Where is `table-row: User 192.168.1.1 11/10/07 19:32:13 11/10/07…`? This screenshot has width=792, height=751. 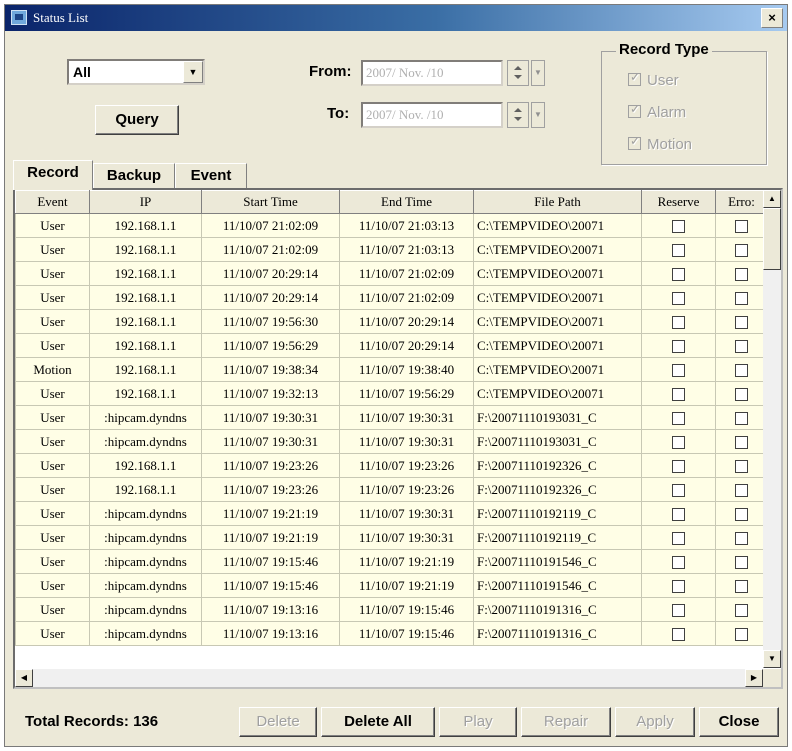
table-row: User 192.168.1.1 11/10/07 19:32:13 11/10/07… is located at coordinates (391, 393).